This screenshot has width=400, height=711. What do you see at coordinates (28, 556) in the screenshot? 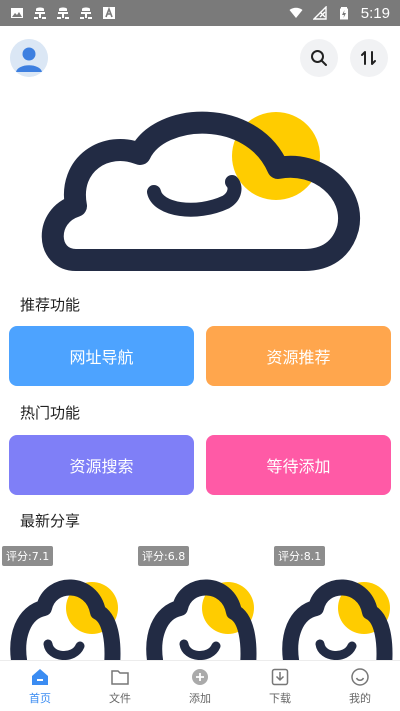
I see `rating-badge: 评分:7.1` at bounding box center [28, 556].